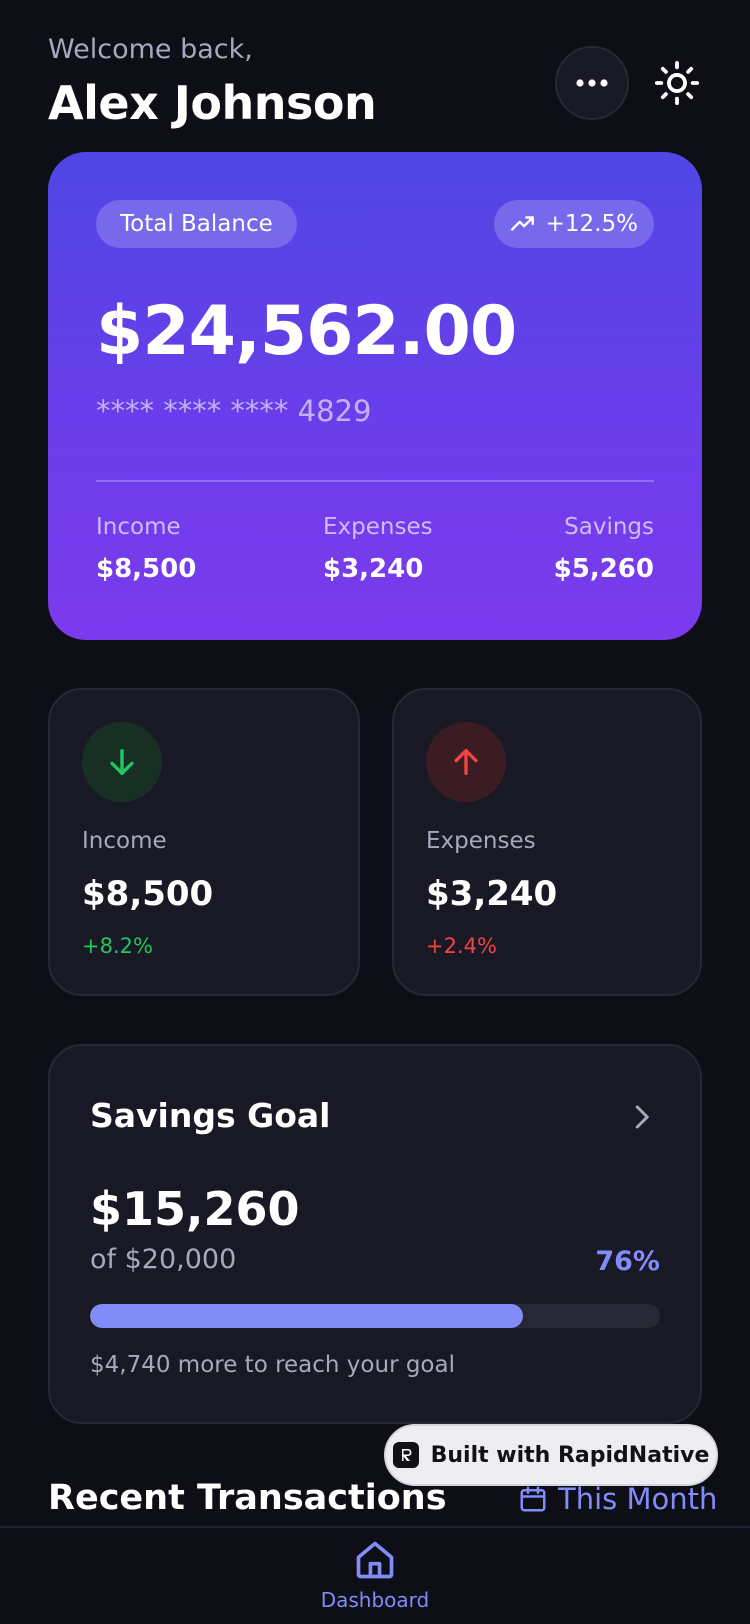  I want to click on bottom-nav: Dashboard, so click(375, 1575).